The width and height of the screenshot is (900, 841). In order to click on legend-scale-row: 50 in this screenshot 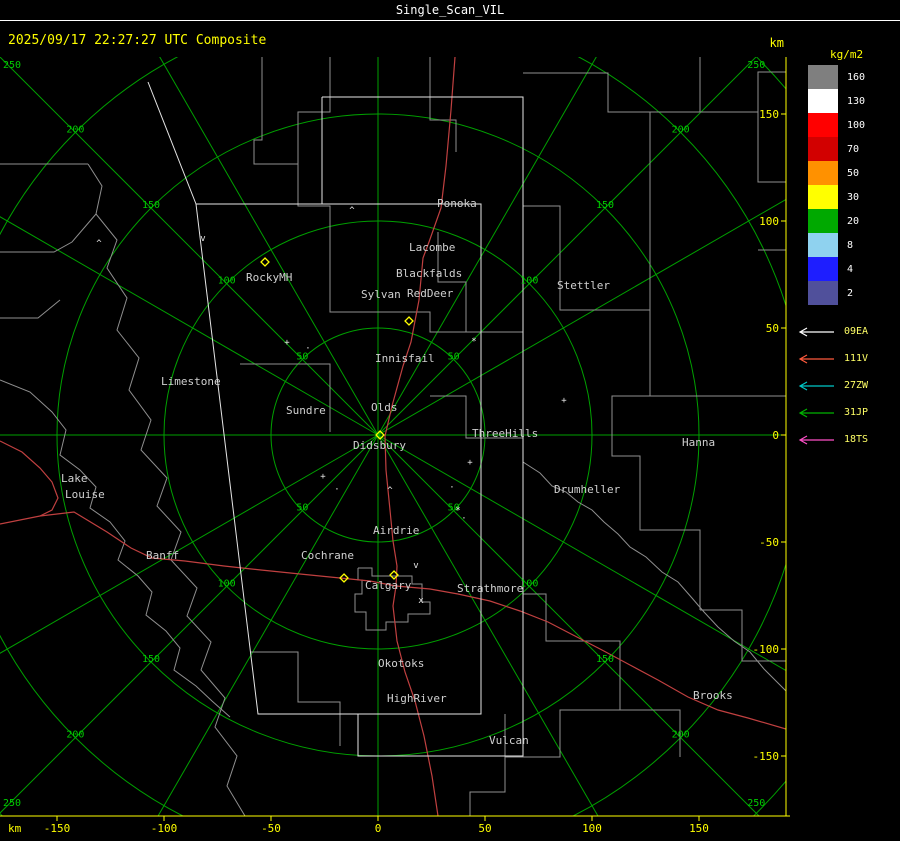, I will do `click(836, 173)`.